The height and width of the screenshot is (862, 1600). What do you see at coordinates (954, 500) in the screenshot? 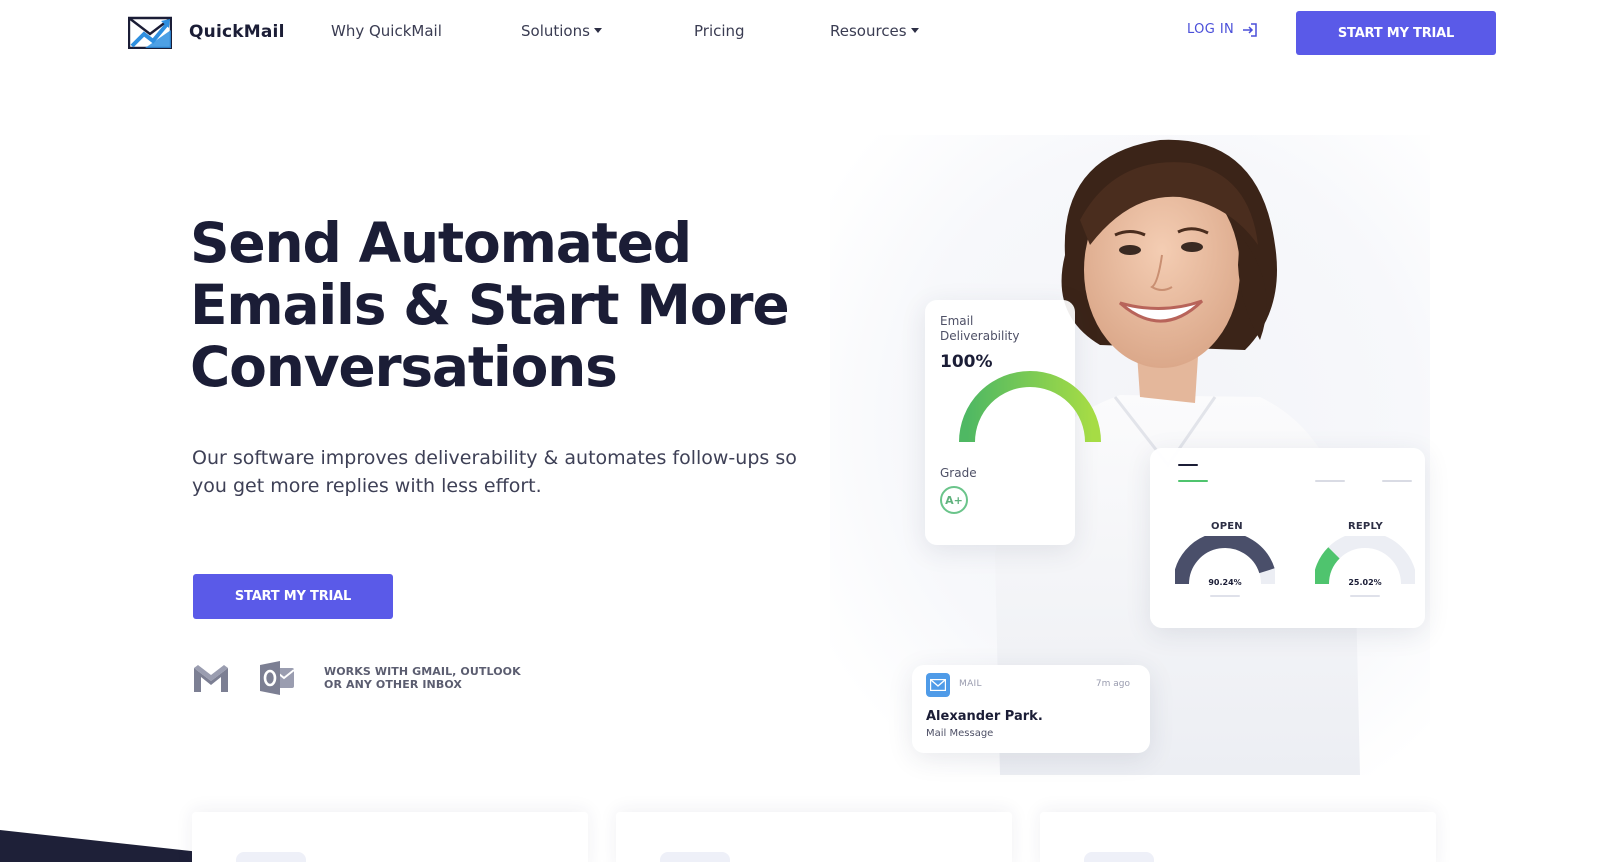
I see `grade-badge: A+` at bounding box center [954, 500].